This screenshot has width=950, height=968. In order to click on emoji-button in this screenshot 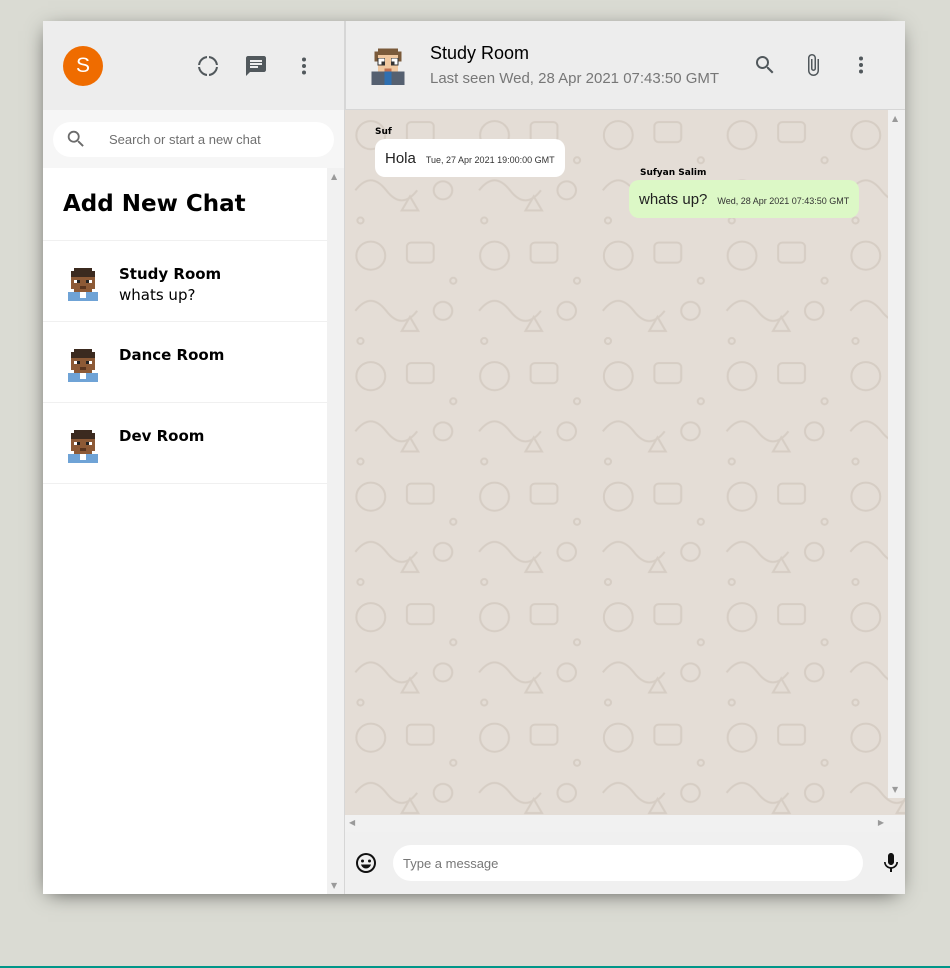, I will do `click(366, 863)`.